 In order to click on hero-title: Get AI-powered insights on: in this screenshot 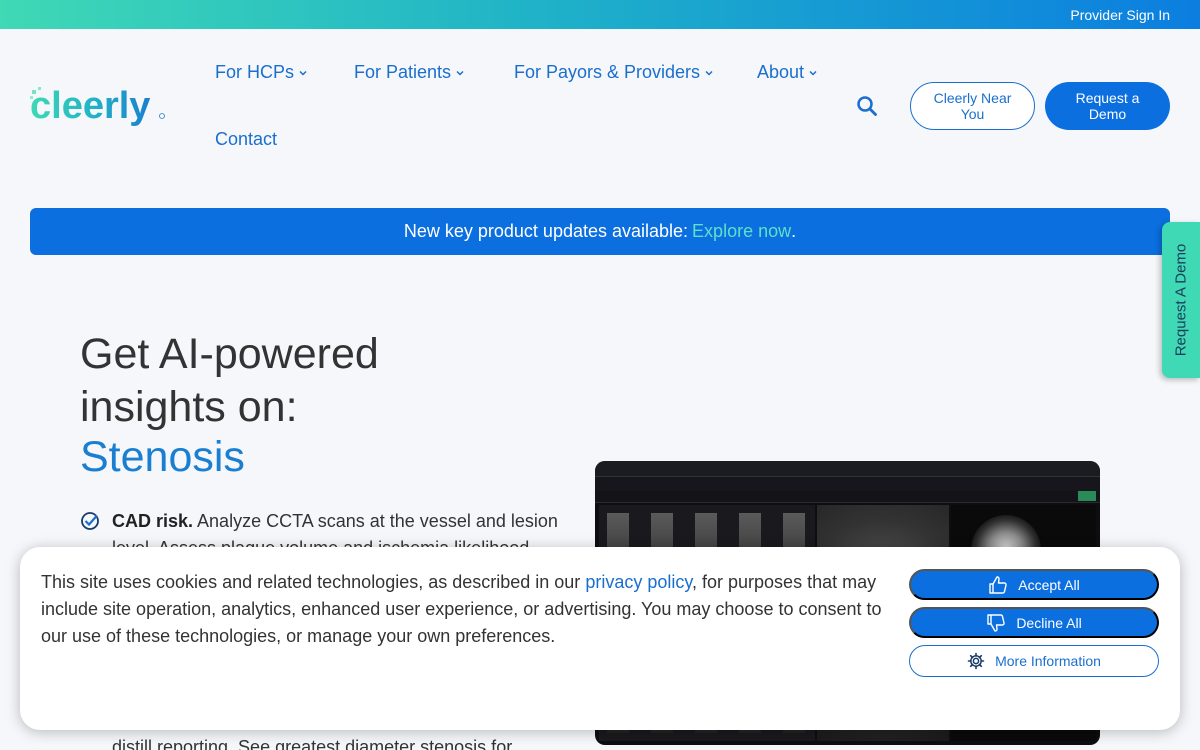, I will do `click(229, 380)`.